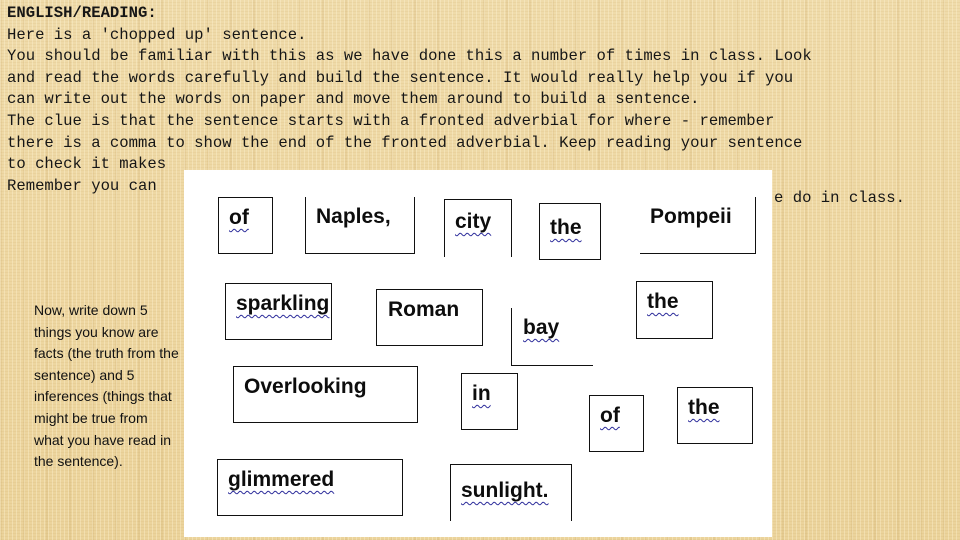 Image resolution: width=960 pixels, height=540 pixels. What do you see at coordinates (541, 327) in the screenshot?
I see `word-card-label: bay` at bounding box center [541, 327].